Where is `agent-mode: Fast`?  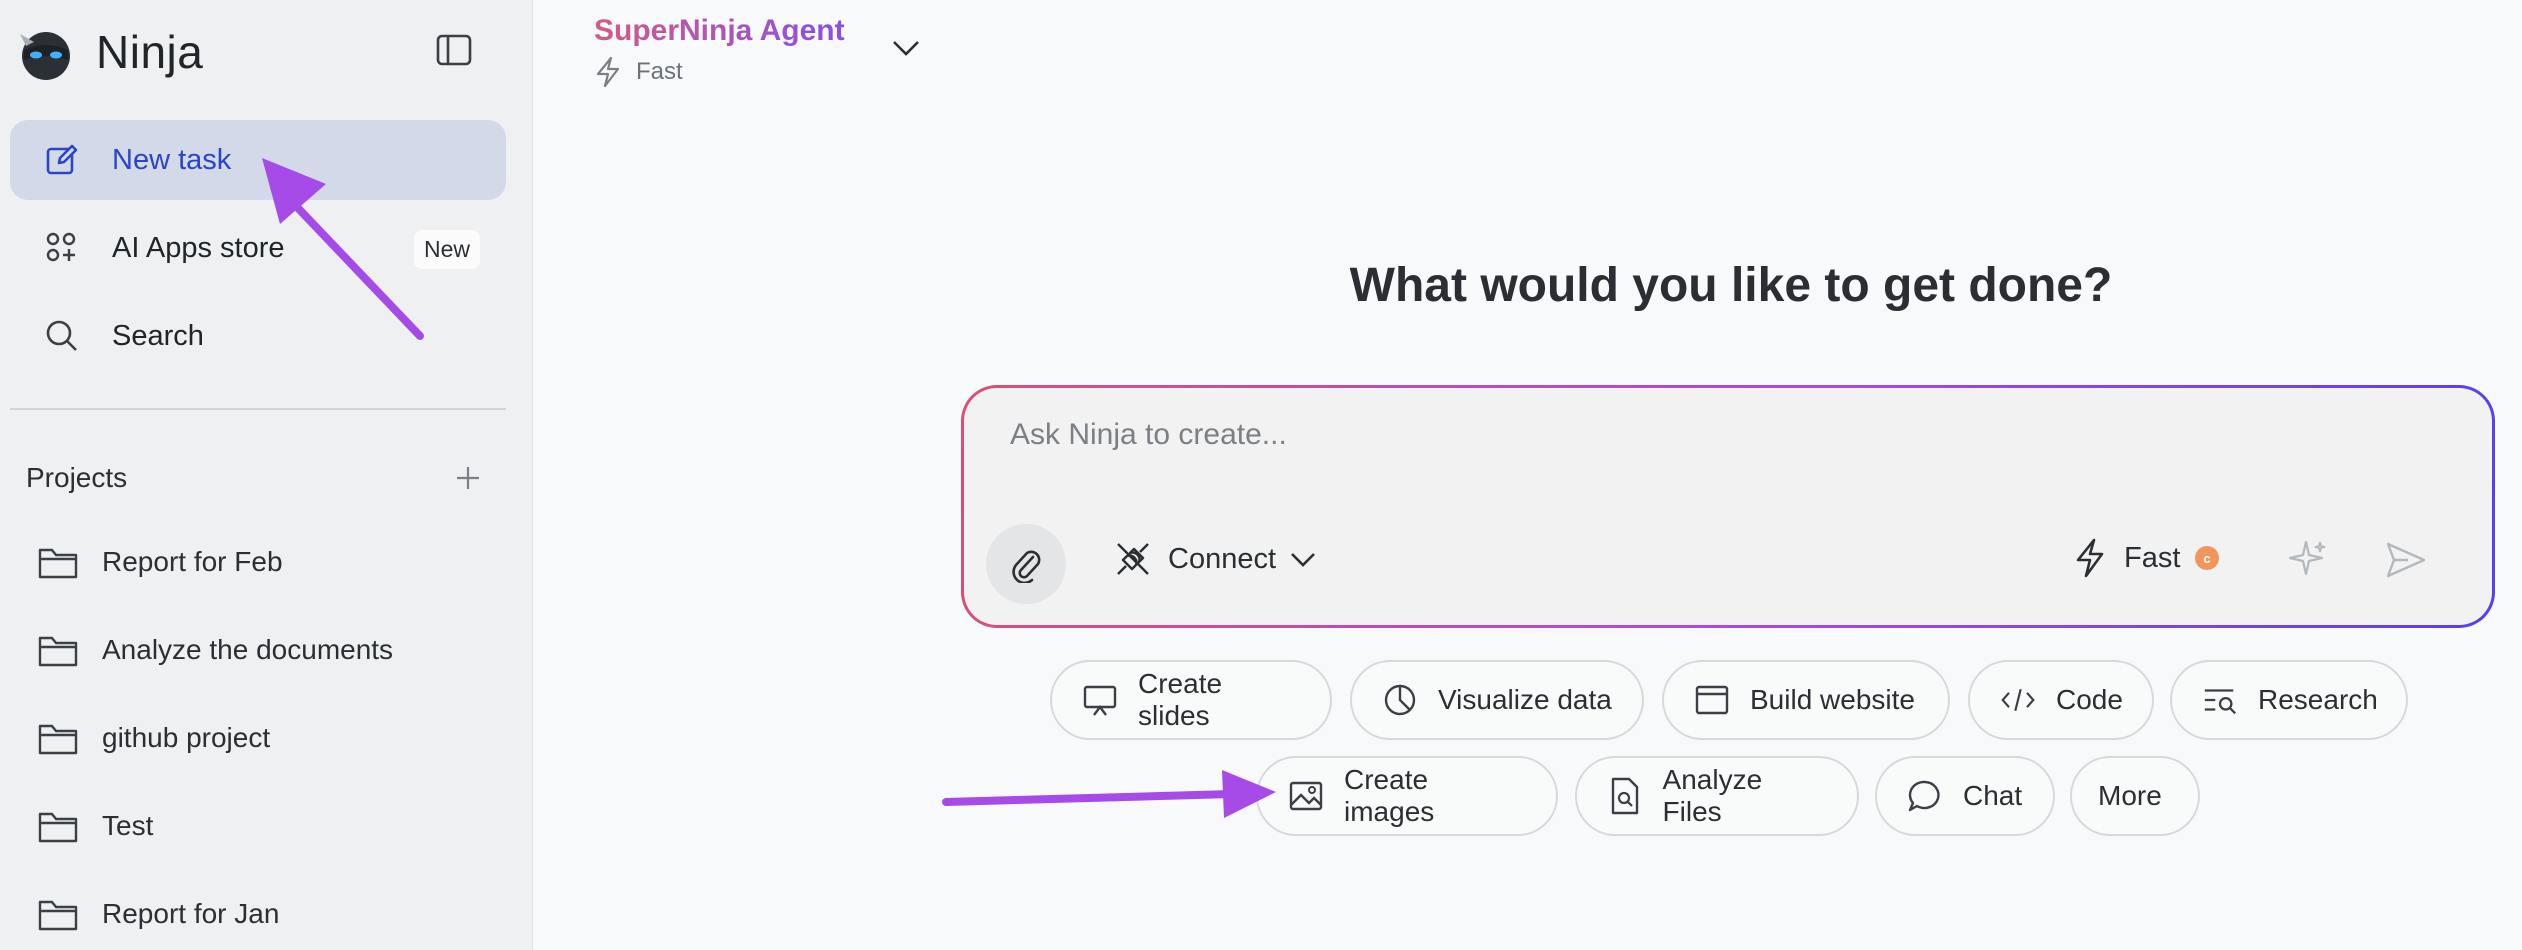 agent-mode: Fast is located at coordinates (638, 72).